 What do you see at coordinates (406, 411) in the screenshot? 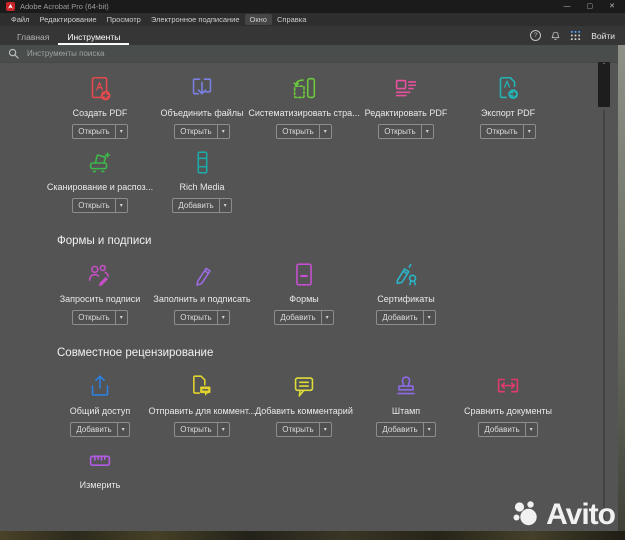
I see `tool-label: Штамп` at bounding box center [406, 411].